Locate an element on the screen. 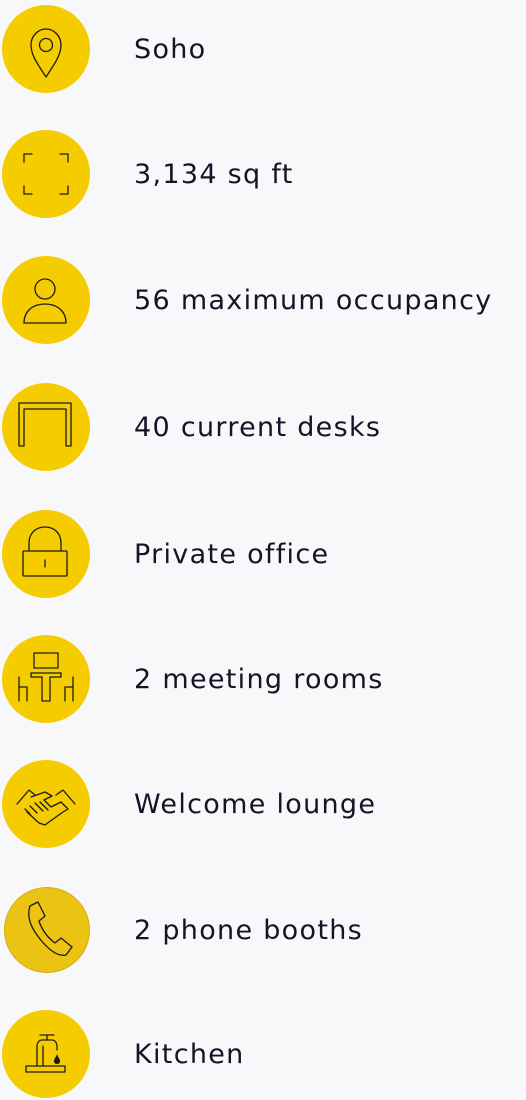 The width and height of the screenshot is (526, 1100). feature-item-desks: 40 current desks is located at coordinates (263, 428).